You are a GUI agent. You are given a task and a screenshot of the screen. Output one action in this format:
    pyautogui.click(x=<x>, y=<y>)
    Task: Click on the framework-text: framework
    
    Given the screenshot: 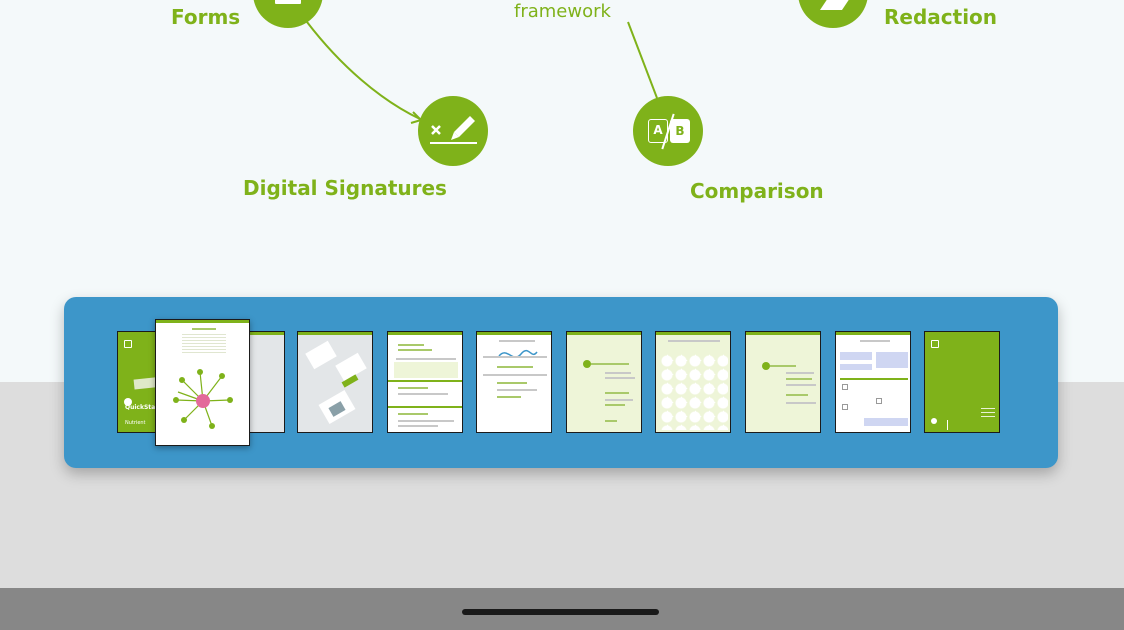 What is the action you would take?
    pyautogui.click(x=562, y=11)
    